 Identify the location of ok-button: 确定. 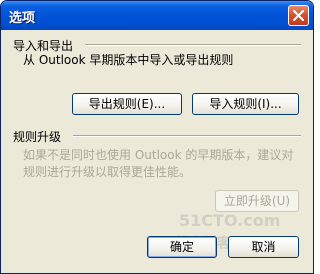
(182, 247).